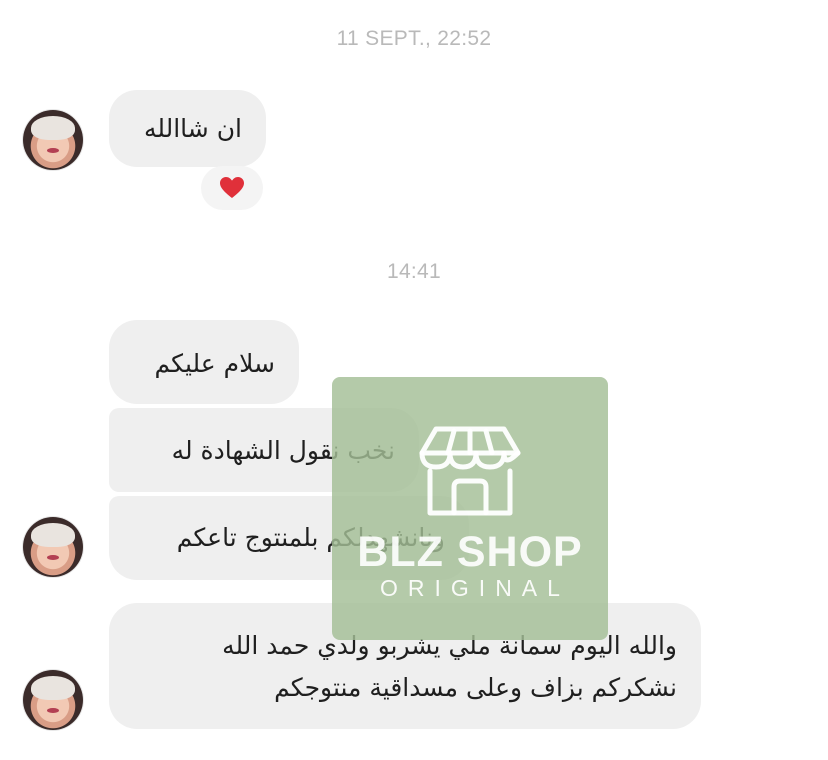  I want to click on watermark-brand: BLZ SHOP, so click(470, 552).